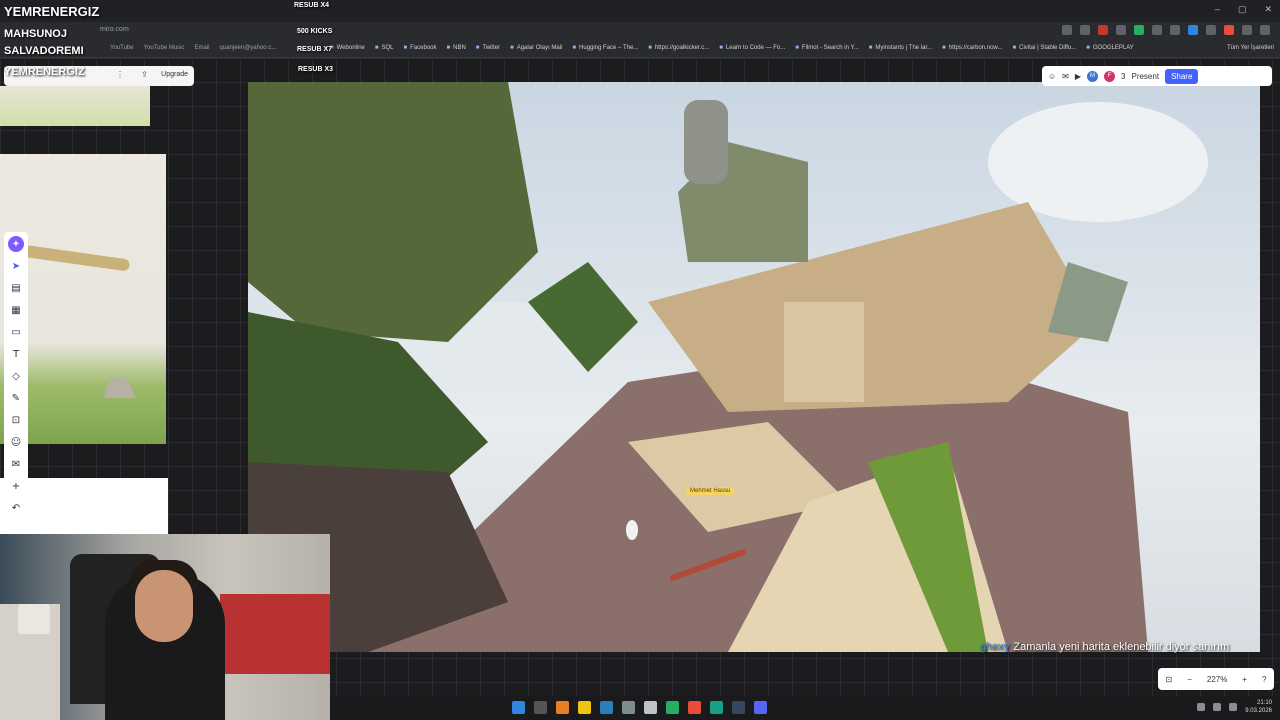  What do you see at coordinates (1268, 9) in the screenshot?
I see `close-icon: ✕` at bounding box center [1268, 9].